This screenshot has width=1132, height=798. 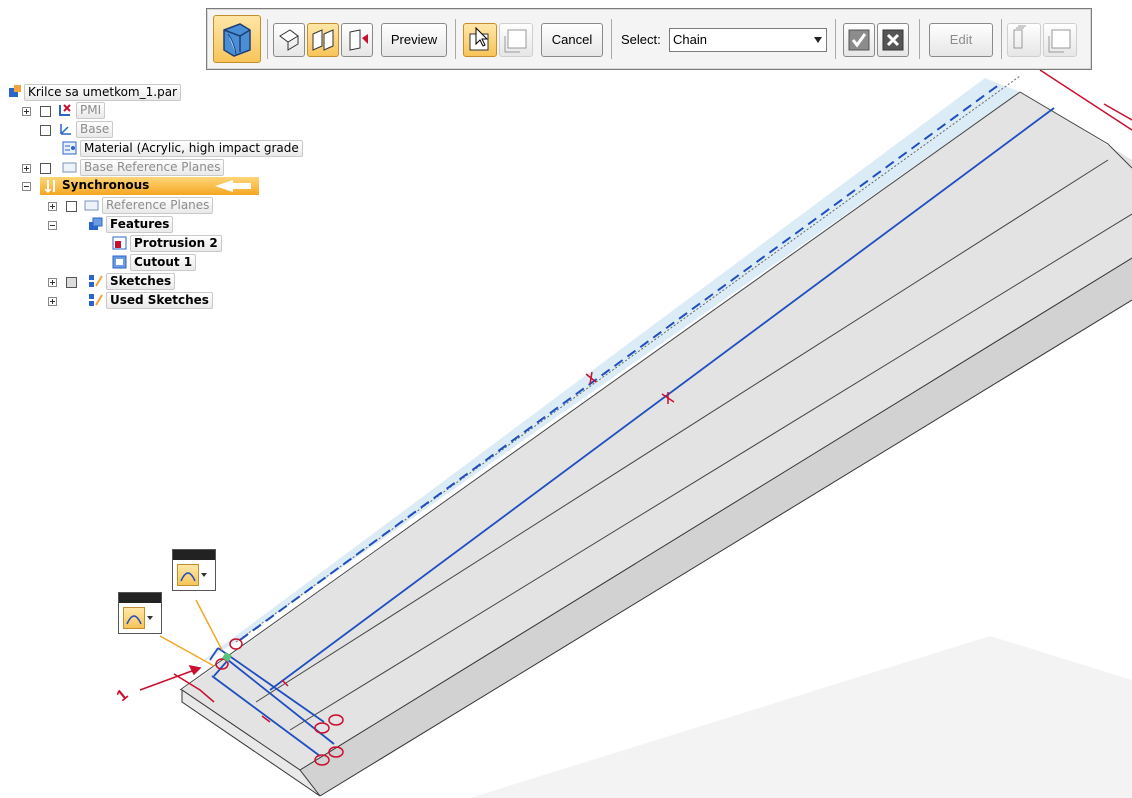 I want to click on tree-item-base: Base, so click(x=95, y=129).